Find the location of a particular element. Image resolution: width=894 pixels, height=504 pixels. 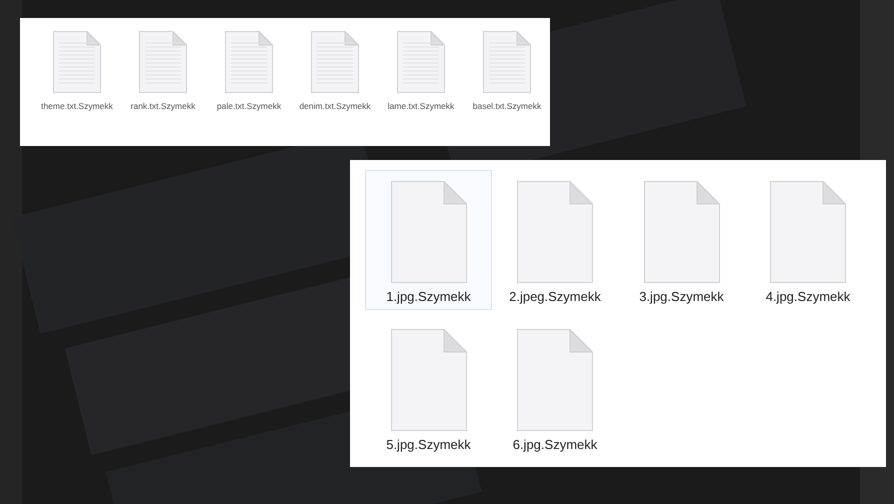

file-item: denim.txt.Szymekk is located at coordinates (335, 87).